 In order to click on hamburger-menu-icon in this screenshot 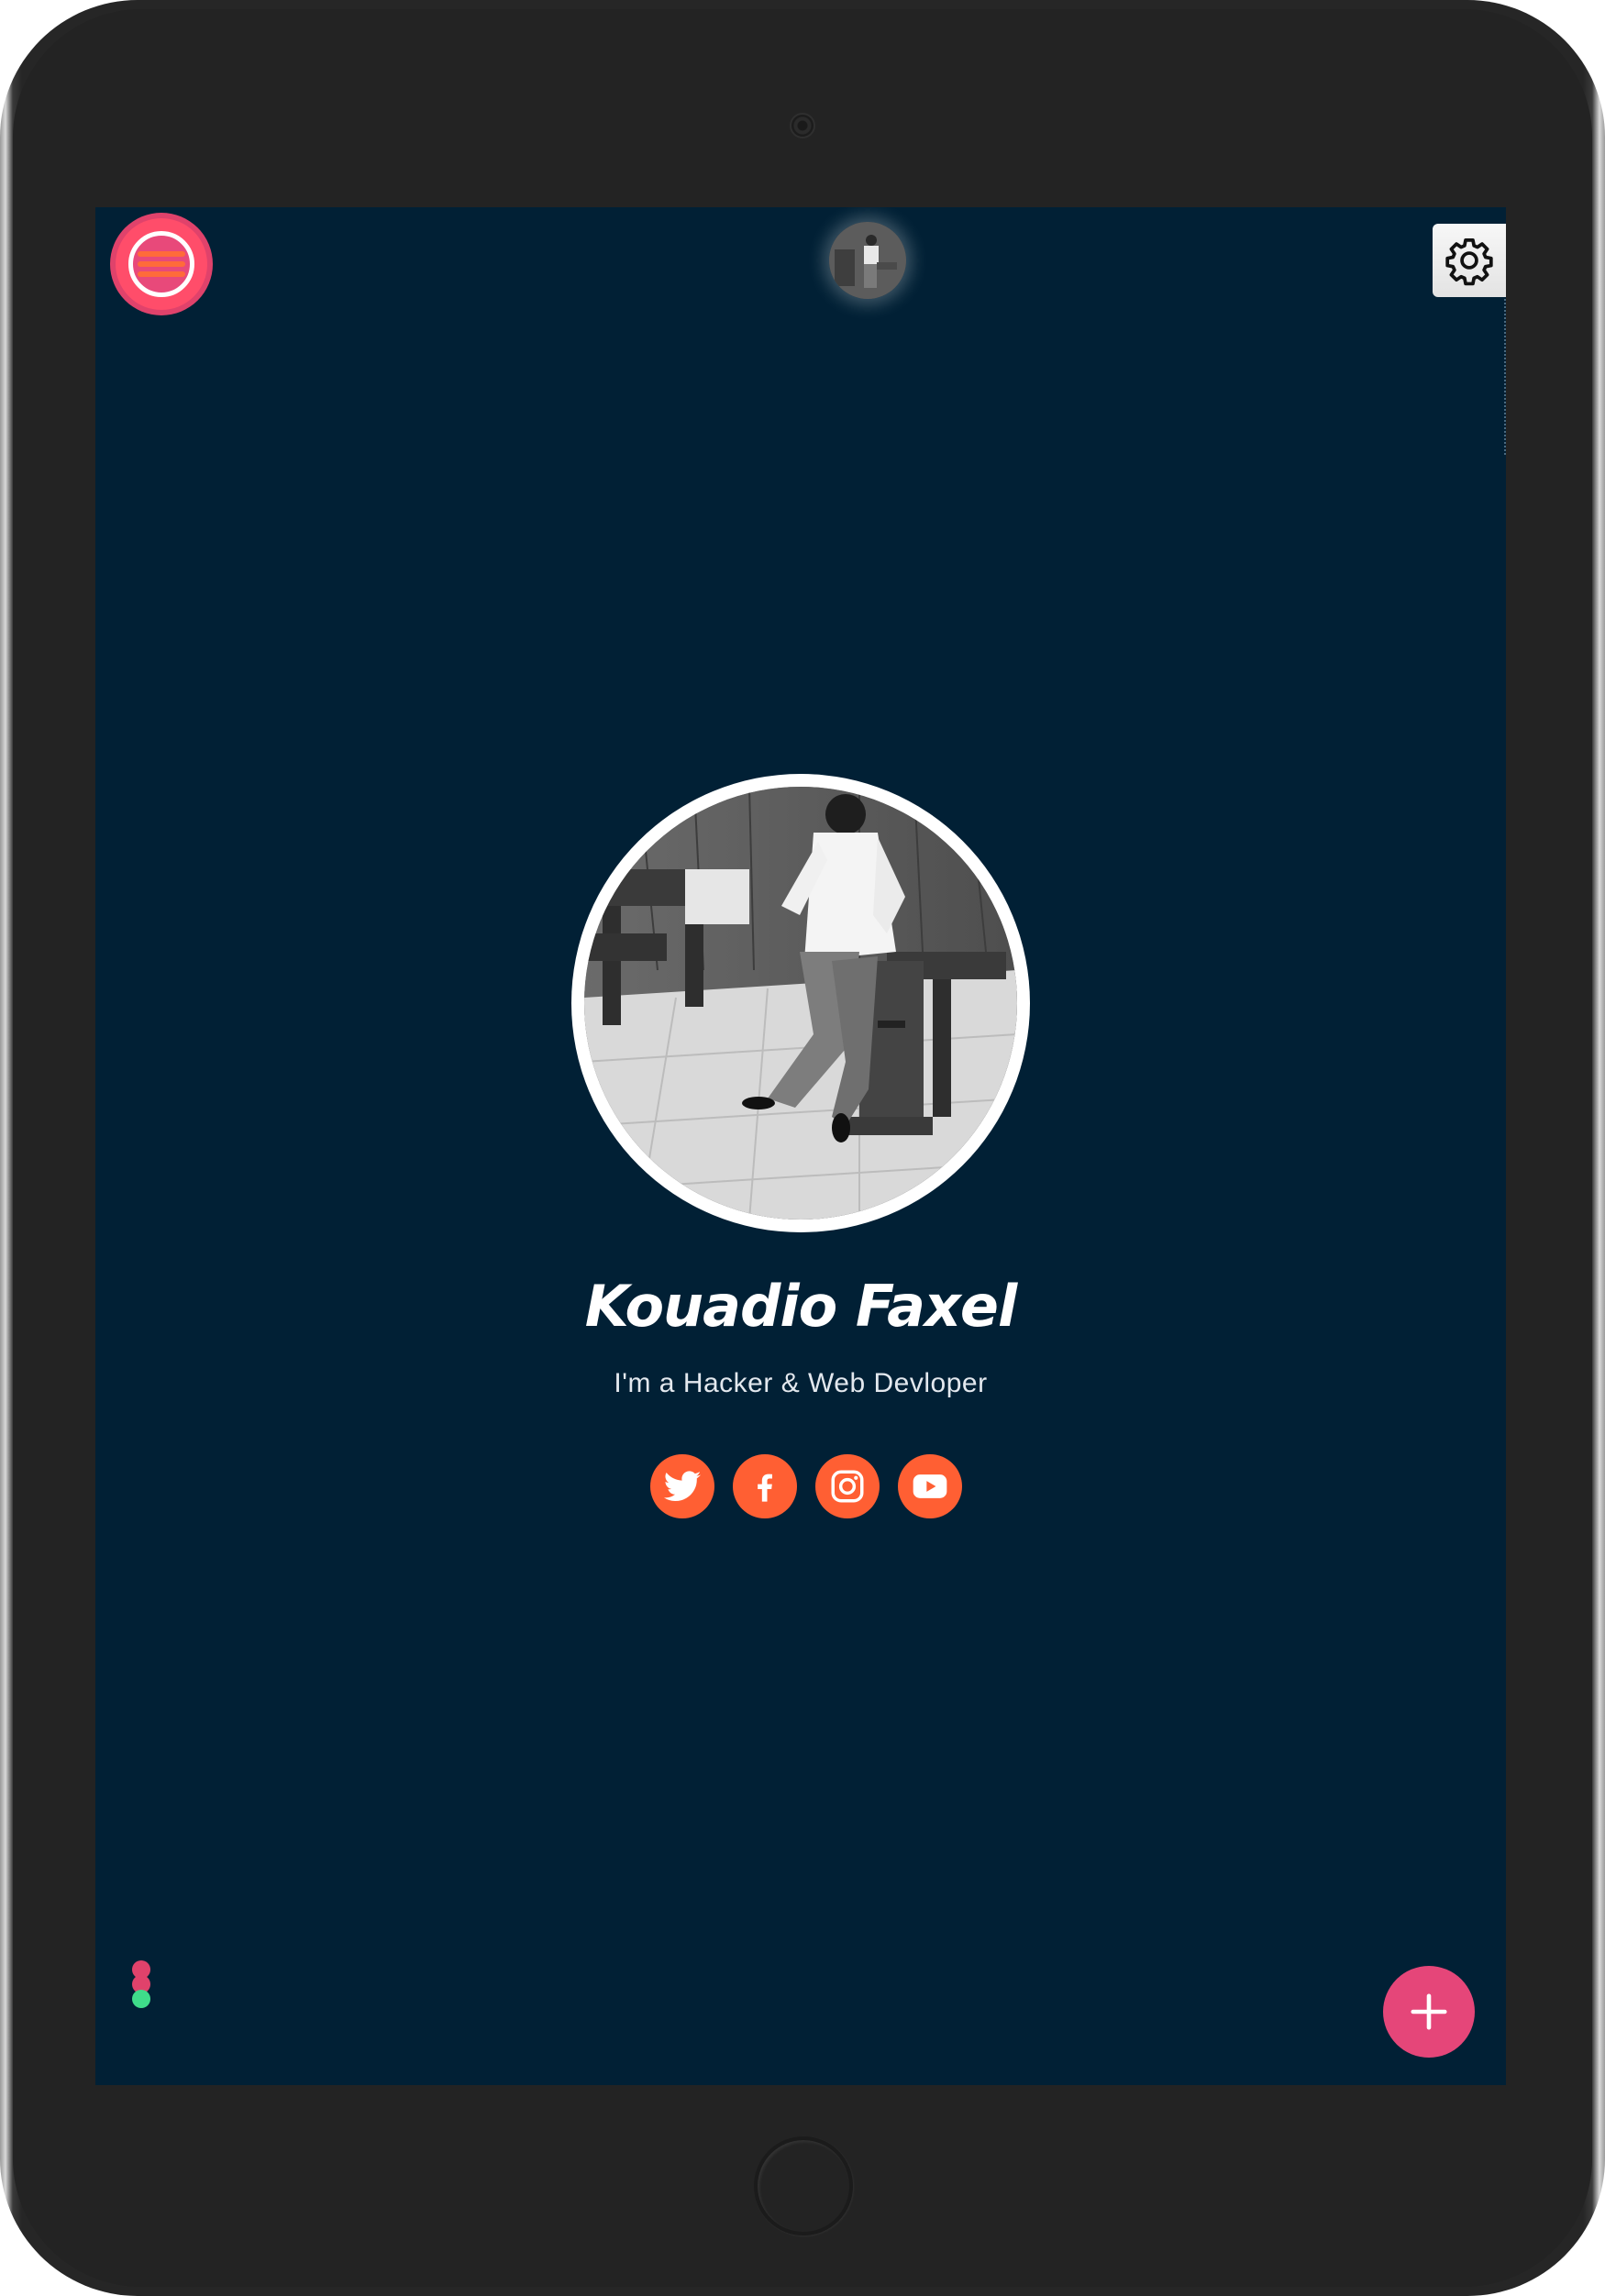, I will do `click(161, 264)`.